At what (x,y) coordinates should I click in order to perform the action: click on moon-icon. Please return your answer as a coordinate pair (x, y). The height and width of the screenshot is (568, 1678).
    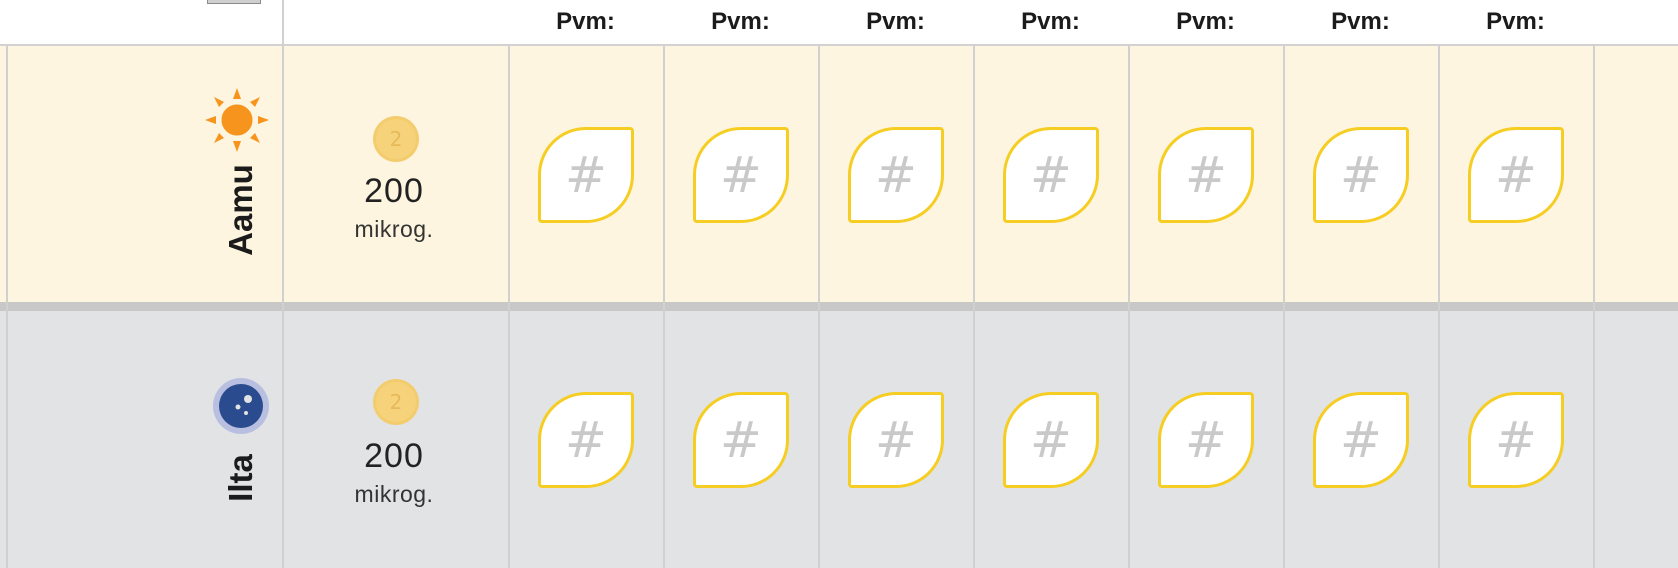
    Looking at the image, I should click on (241, 406).